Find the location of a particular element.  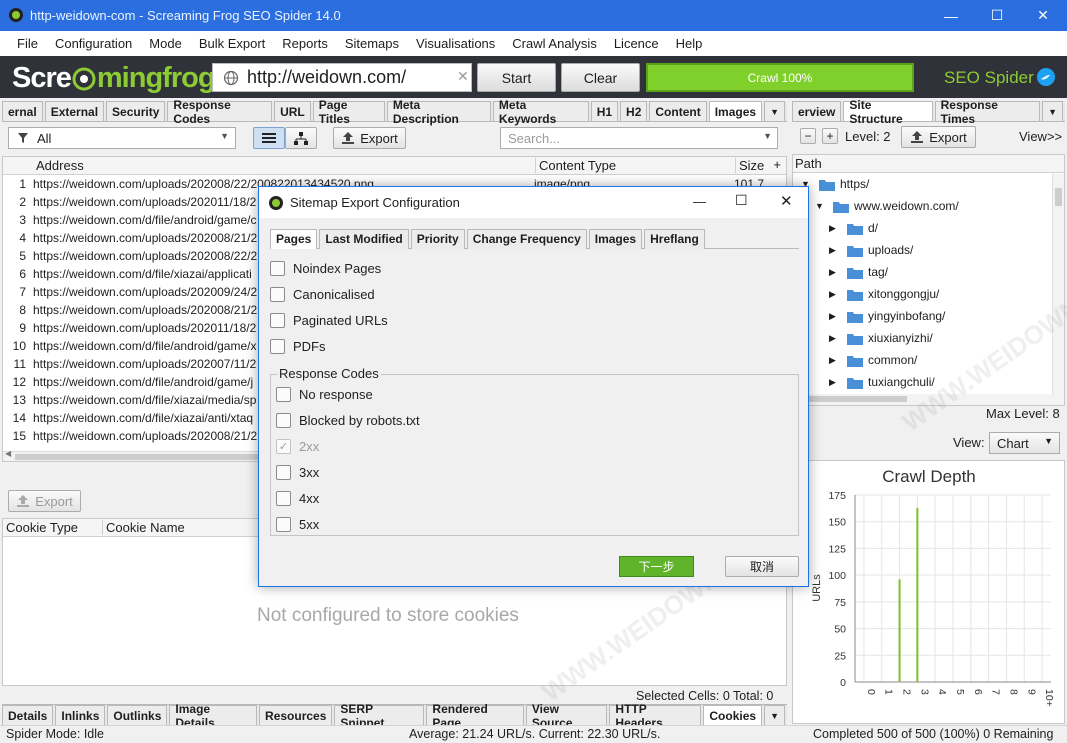

col-cookie-name: Cookie Name is located at coordinates (144, 527).